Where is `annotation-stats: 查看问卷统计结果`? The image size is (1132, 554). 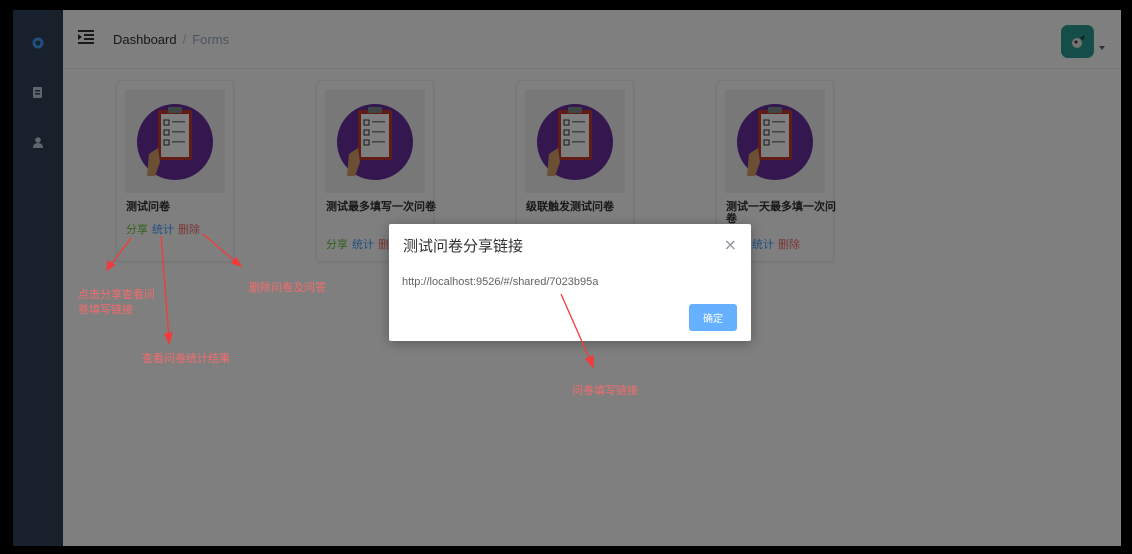
annotation-stats: 查看问卷统计结果 is located at coordinates (186, 358).